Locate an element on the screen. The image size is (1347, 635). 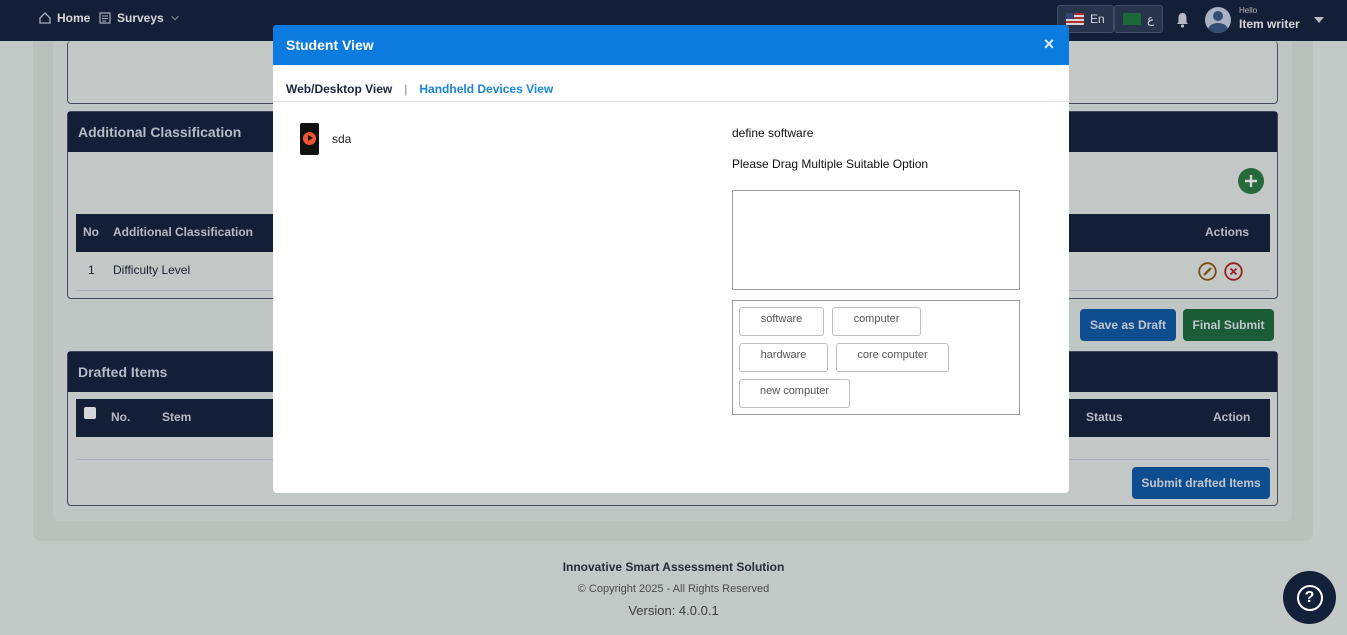
view-tabs: Web/Desktop View | Handheld Devices View is located at coordinates (419, 89).